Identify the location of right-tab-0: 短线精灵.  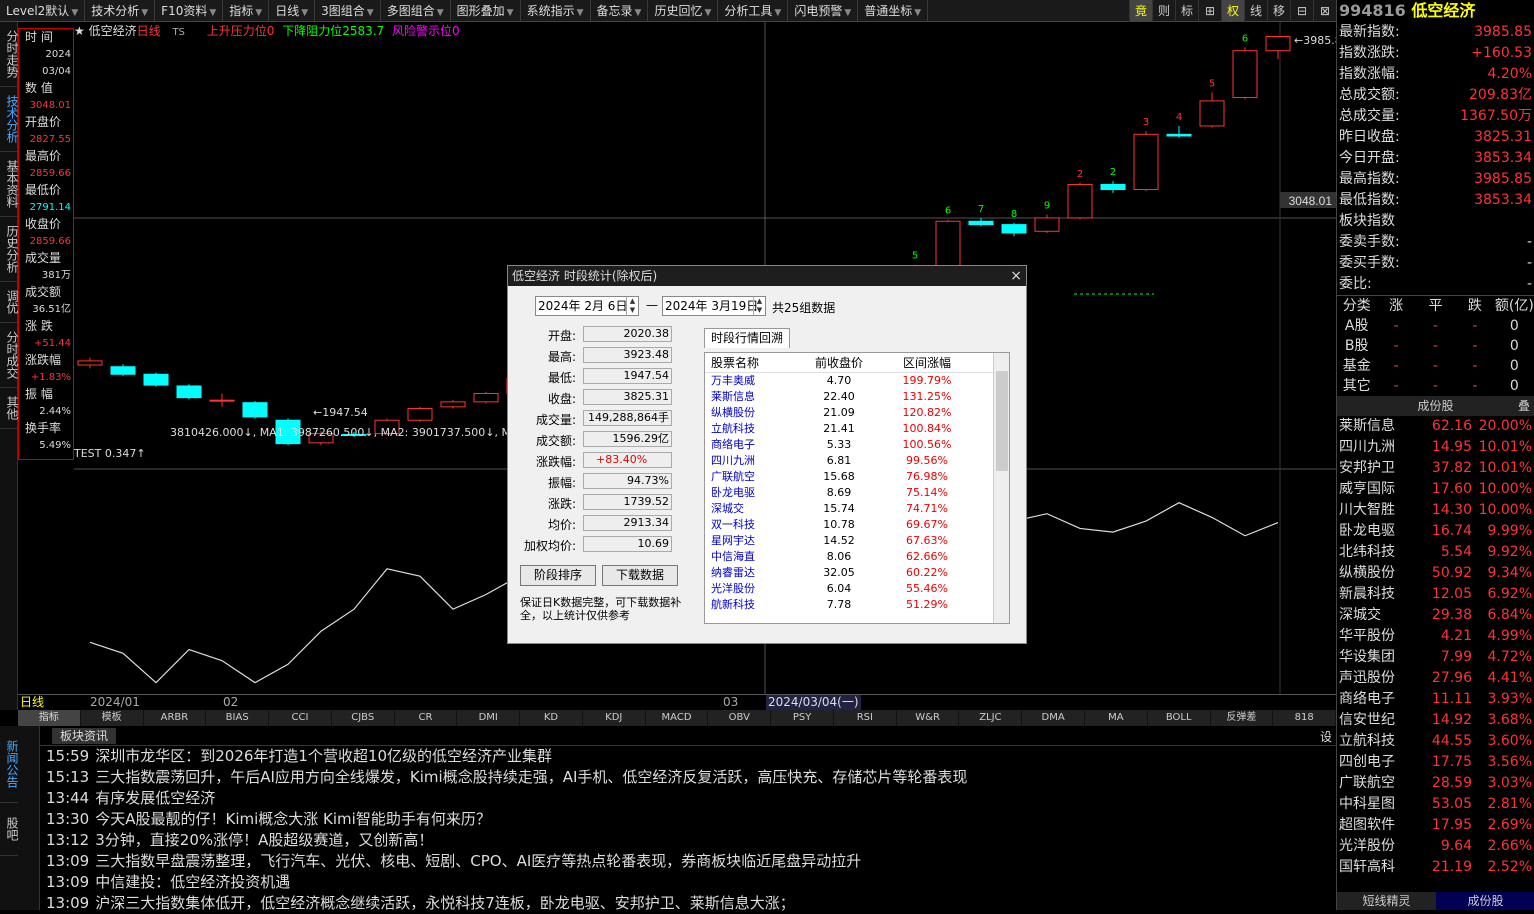
(1386, 901).